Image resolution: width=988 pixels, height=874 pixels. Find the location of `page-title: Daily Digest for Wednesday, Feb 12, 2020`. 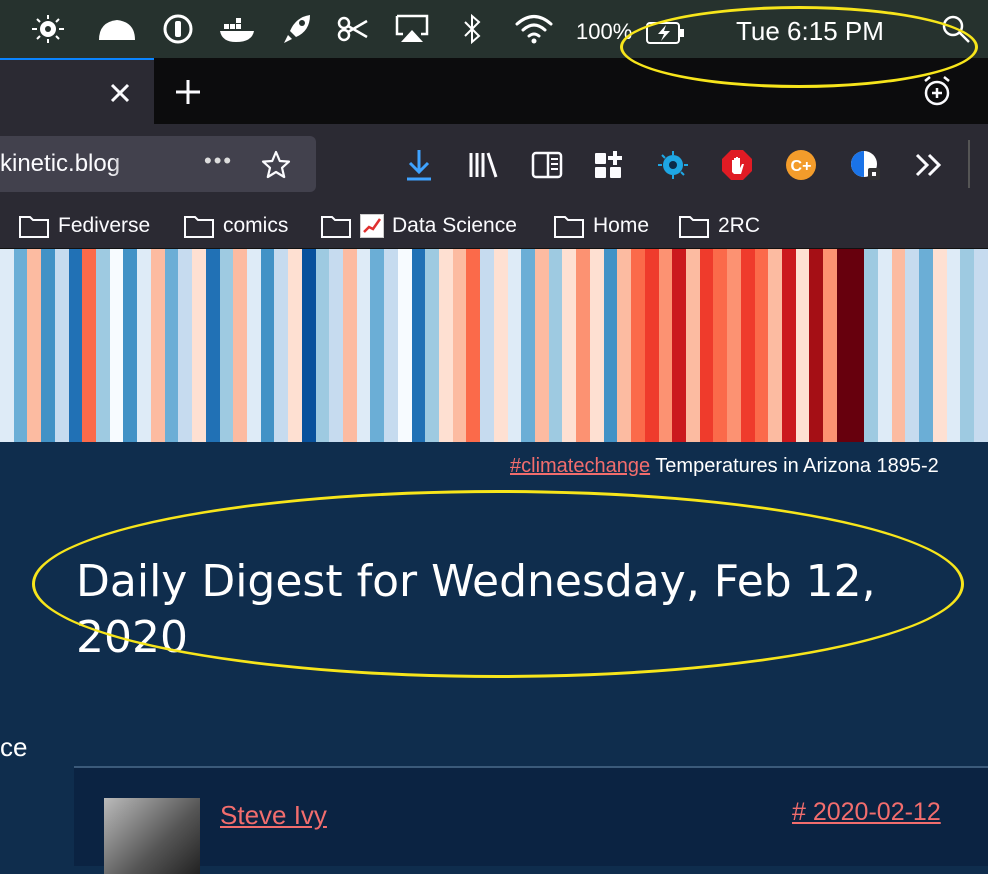

page-title: Daily Digest for Wednesday, Feb 12, 2020 is located at coordinates (476, 609).